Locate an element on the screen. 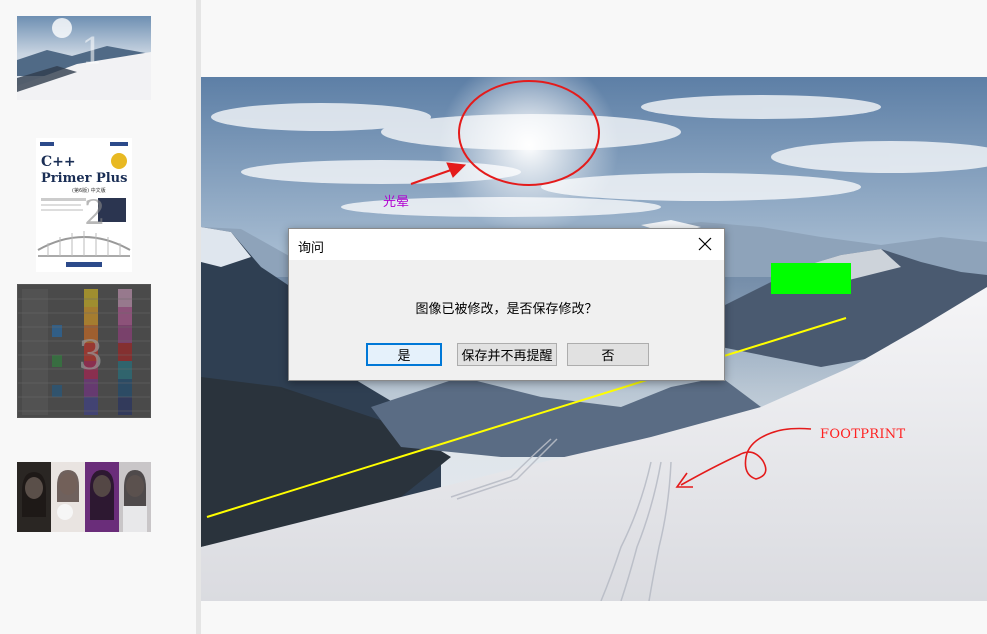 The width and height of the screenshot is (987, 634). annotation-label-footprint: FOOTPRINT is located at coordinates (863, 434).